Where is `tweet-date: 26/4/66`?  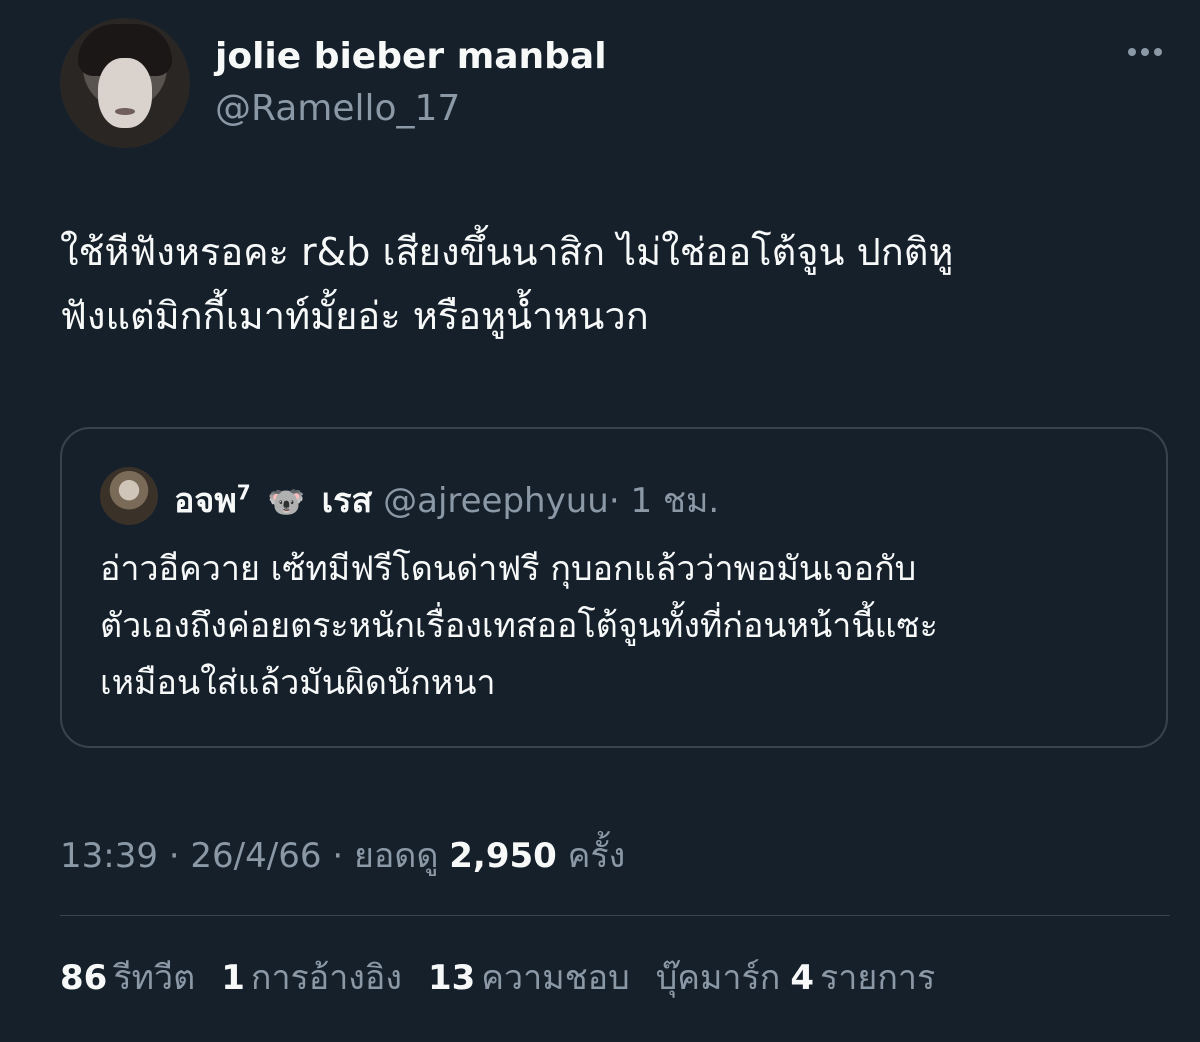
tweet-date: 26/4/66 is located at coordinates (255, 856).